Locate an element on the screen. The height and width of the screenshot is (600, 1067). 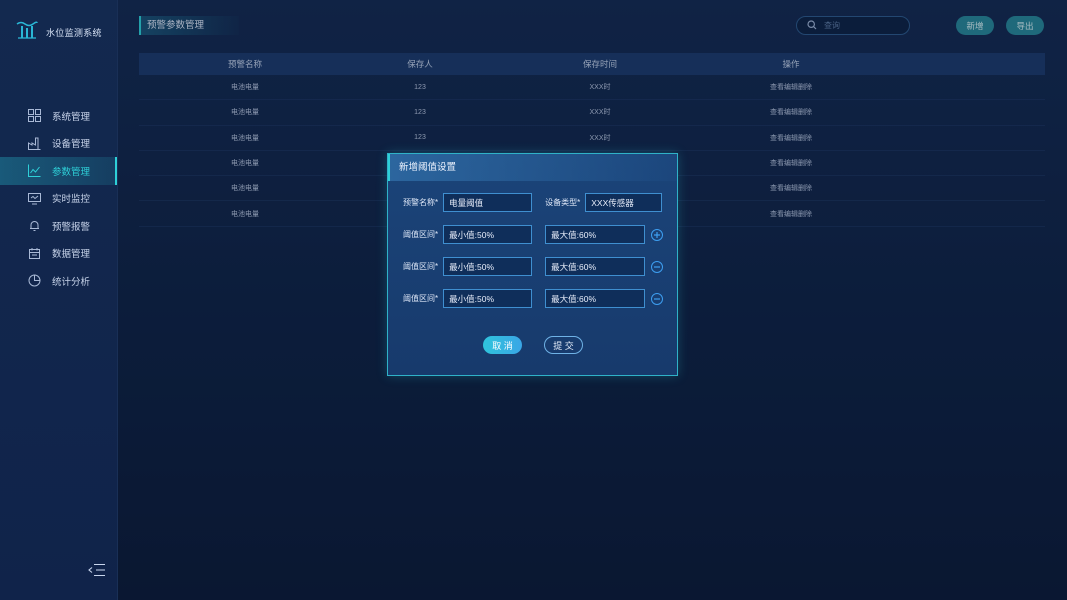
grid-icon is located at coordinates (34, 116).